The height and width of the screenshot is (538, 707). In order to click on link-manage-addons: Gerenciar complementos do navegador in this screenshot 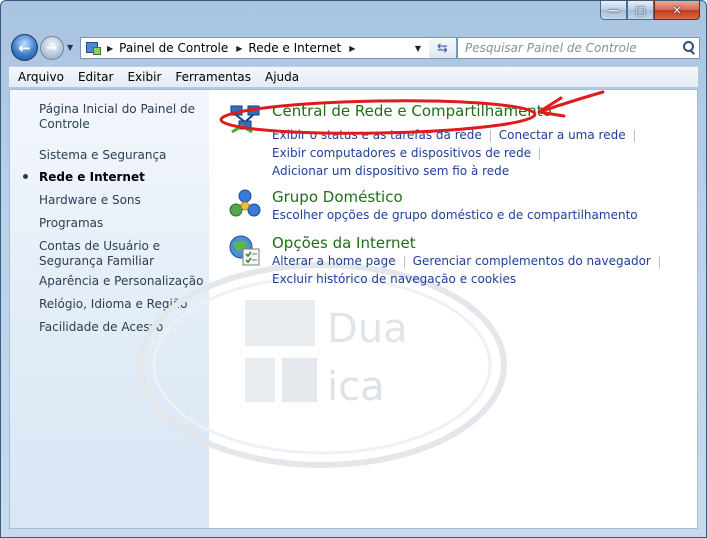, I will do `click(532, 261)`.